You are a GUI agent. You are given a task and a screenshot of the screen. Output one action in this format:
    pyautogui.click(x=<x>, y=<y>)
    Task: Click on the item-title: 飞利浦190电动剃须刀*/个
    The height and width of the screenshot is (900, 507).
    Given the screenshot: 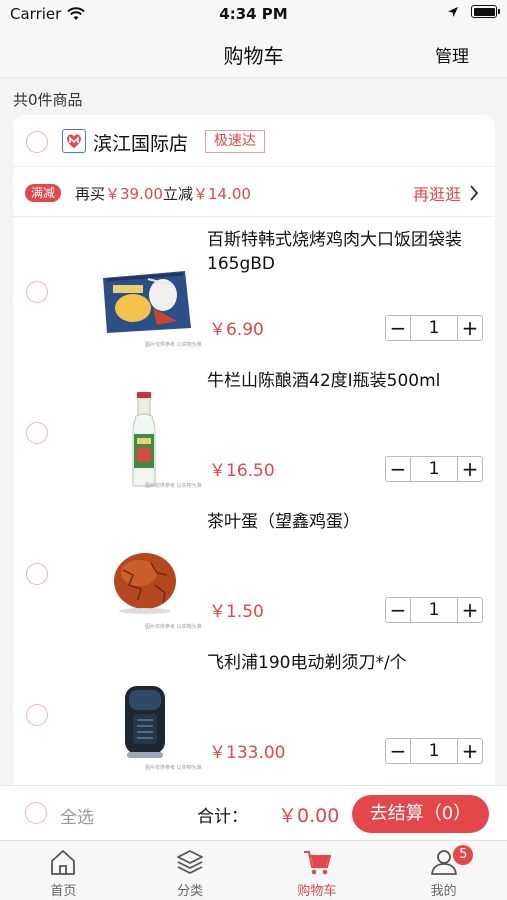 What is the action you would take?
    pyautogui.click(x=344, y=663)
    